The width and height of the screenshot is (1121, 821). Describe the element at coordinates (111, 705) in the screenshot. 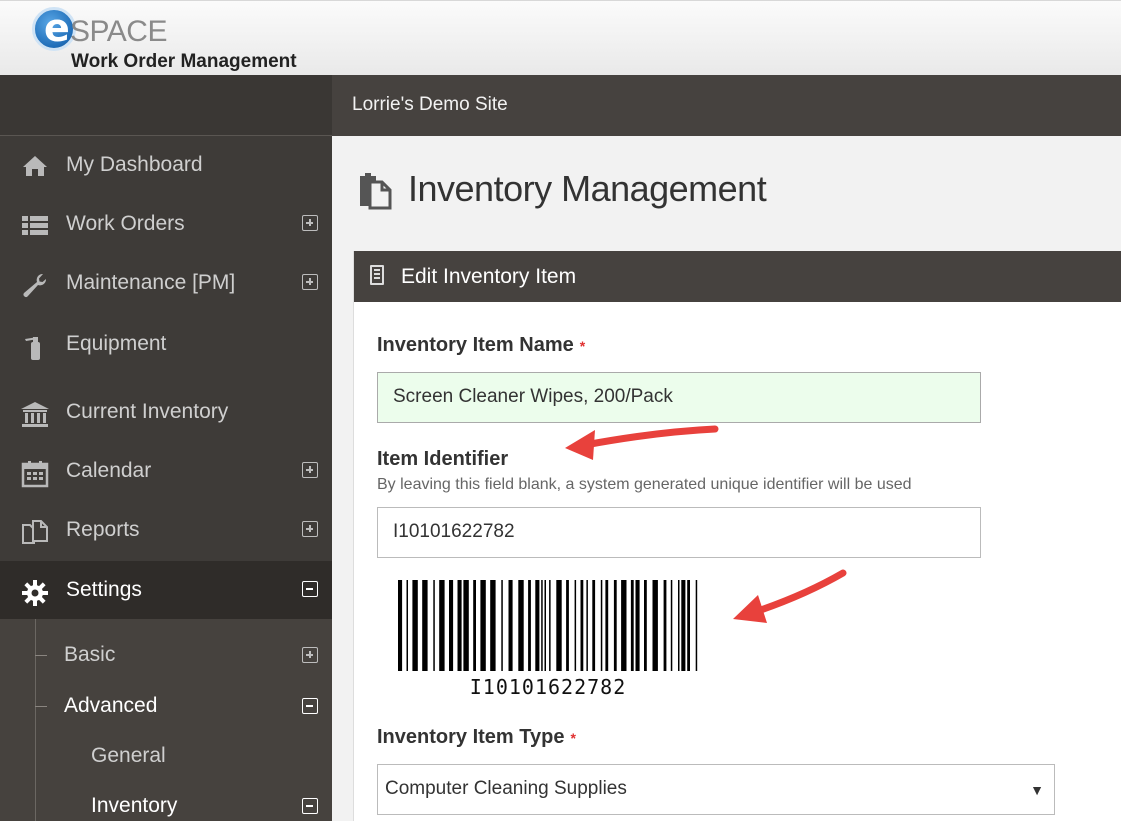

I see `submenu-item-label: Advanced` at that location.